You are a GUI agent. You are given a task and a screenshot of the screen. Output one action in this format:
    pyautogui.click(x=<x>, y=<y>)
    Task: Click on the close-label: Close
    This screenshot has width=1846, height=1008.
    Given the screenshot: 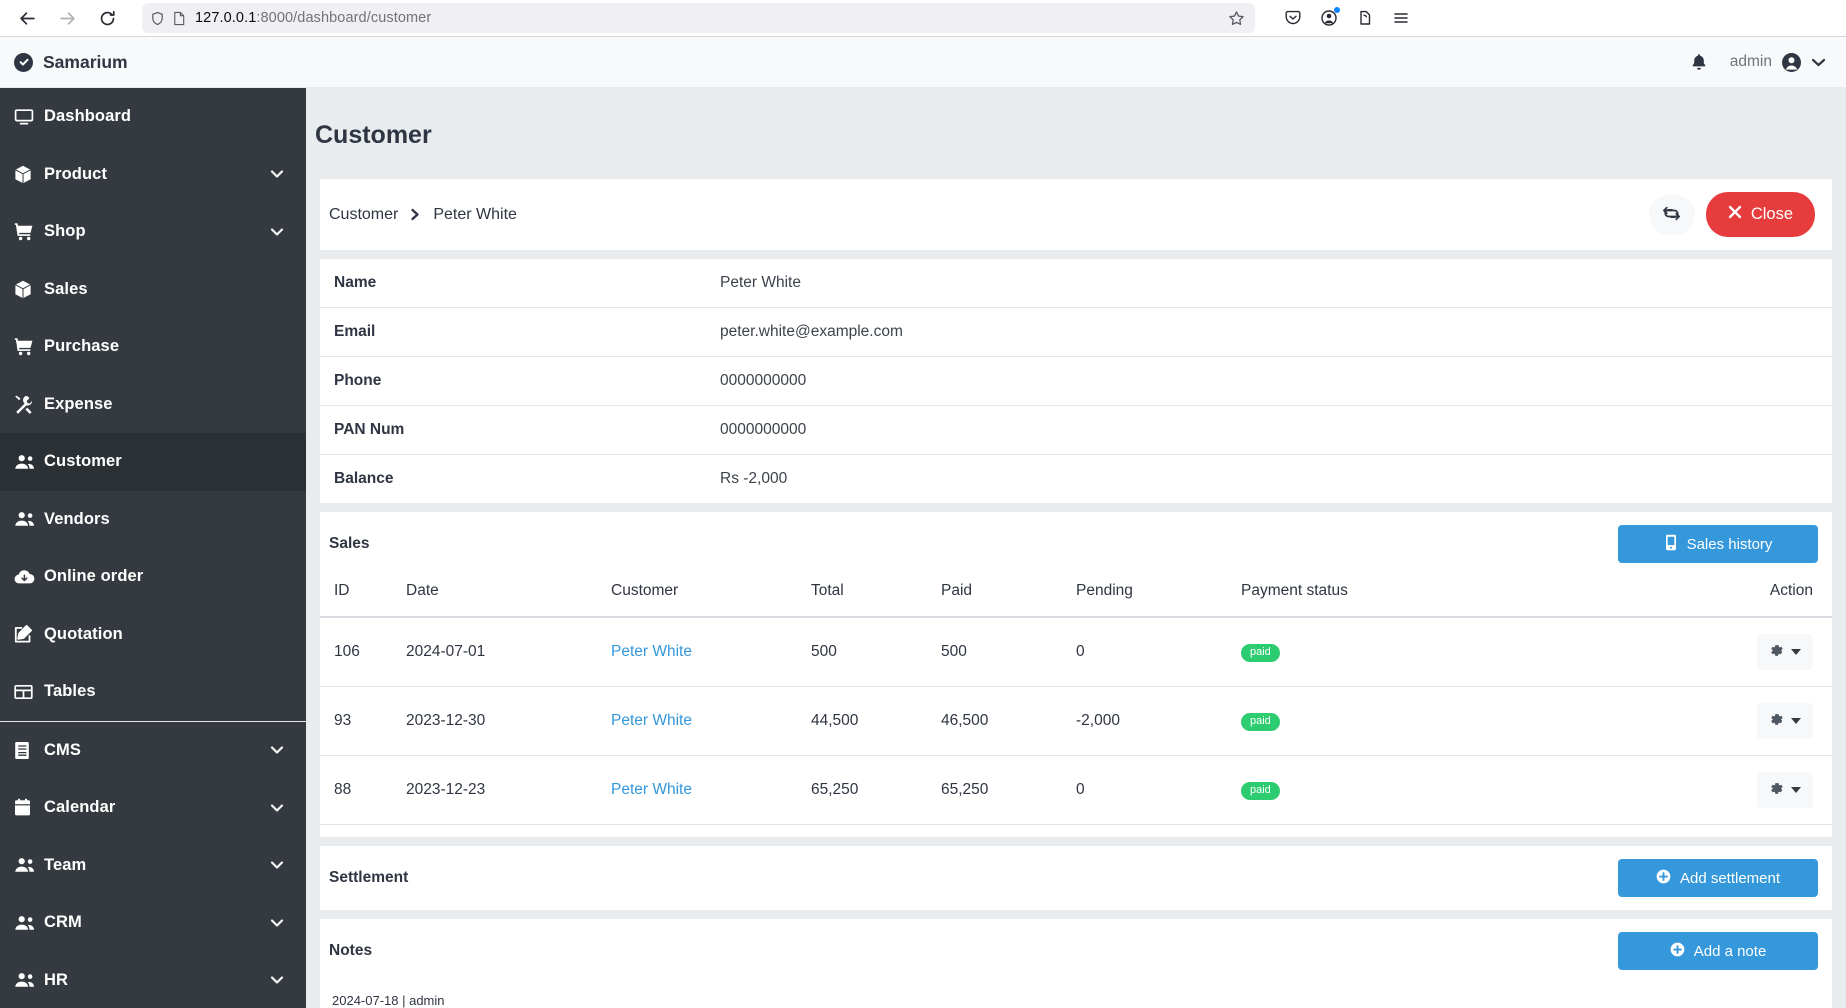 What is the action you would take?
    pyautogui.click(x=1771, y=214)
    